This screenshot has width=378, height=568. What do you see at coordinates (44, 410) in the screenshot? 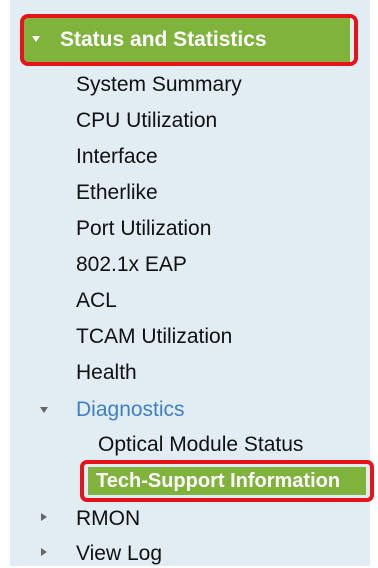
I see `expand-caret-down-icon` at bounding box center [44, 410].